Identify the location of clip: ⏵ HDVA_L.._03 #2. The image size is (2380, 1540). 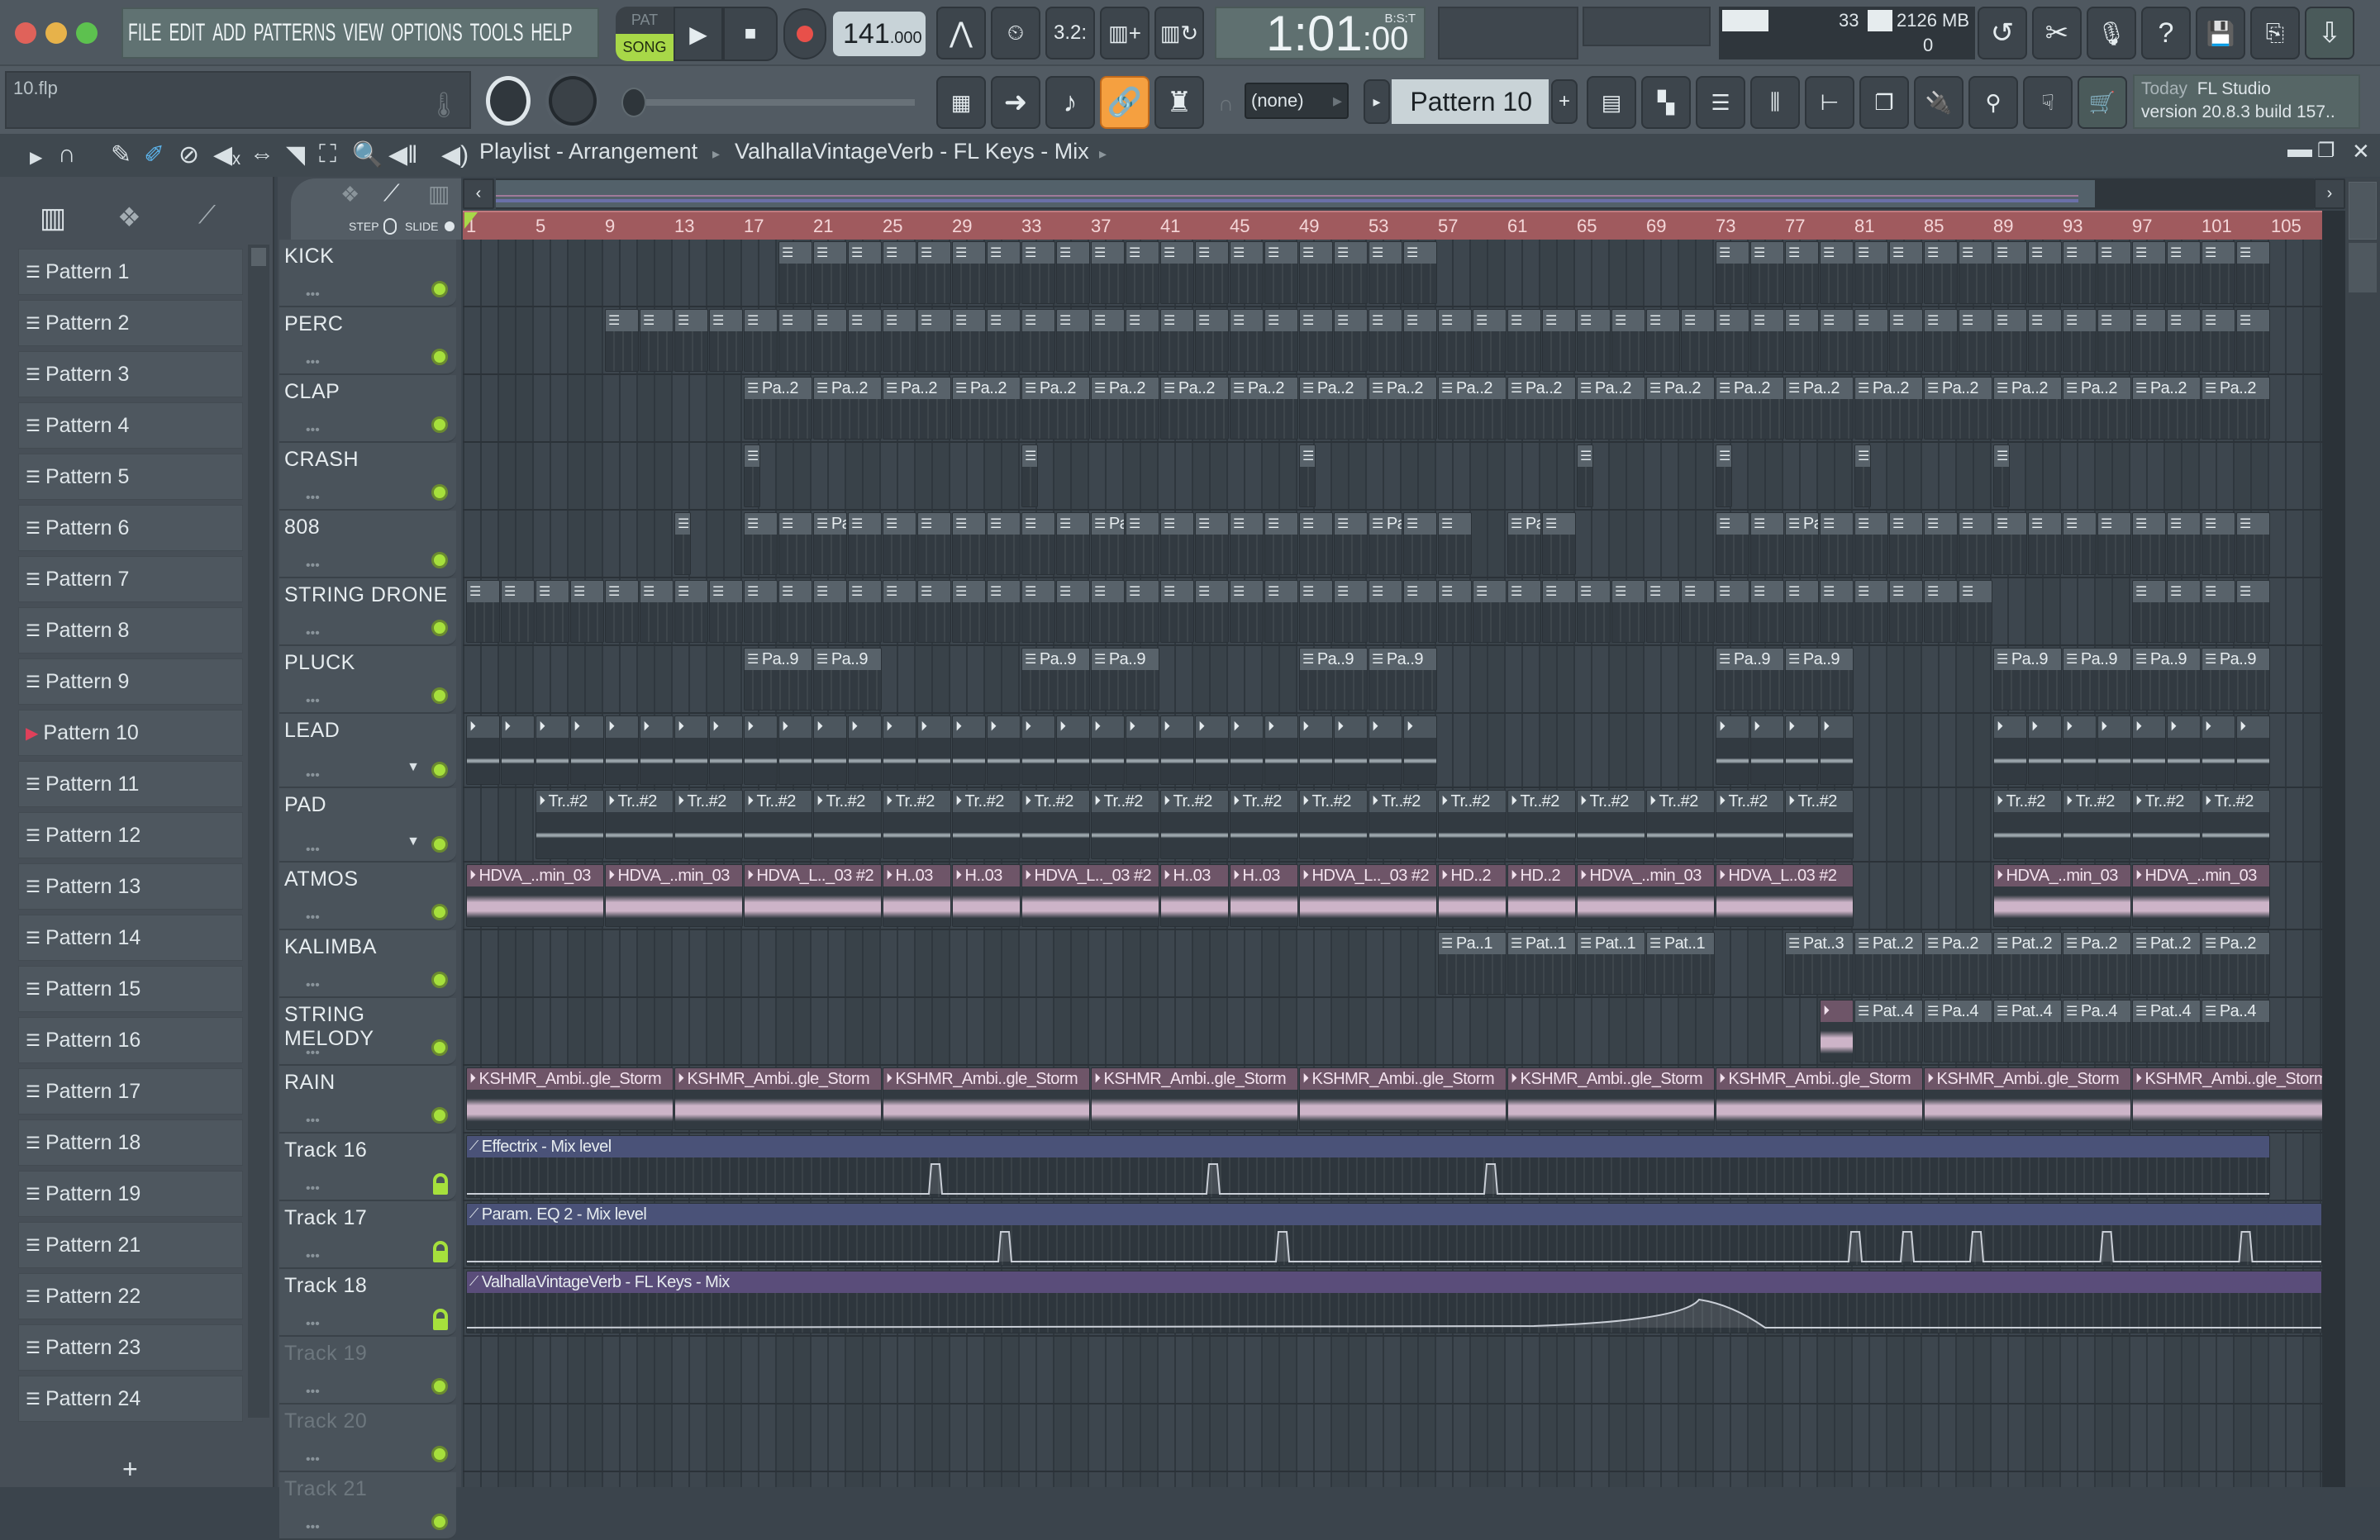
(1090, 896).